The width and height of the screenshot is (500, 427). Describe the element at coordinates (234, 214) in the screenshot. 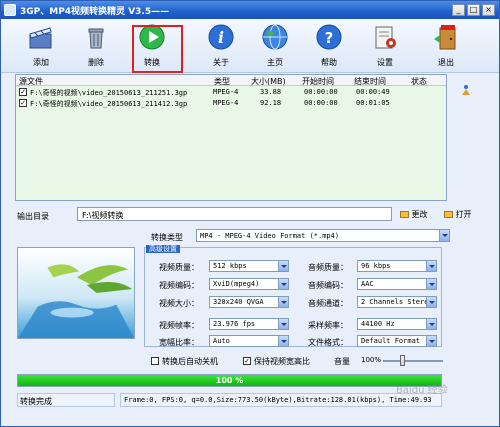

I see `output-dir-field: F:\视频转换` at that location.